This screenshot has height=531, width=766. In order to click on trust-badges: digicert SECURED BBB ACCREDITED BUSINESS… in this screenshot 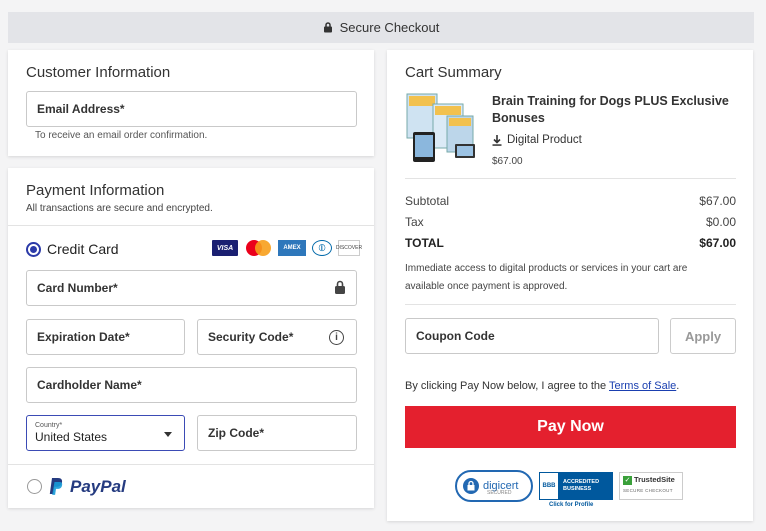, I will do `click(575, 490)`.